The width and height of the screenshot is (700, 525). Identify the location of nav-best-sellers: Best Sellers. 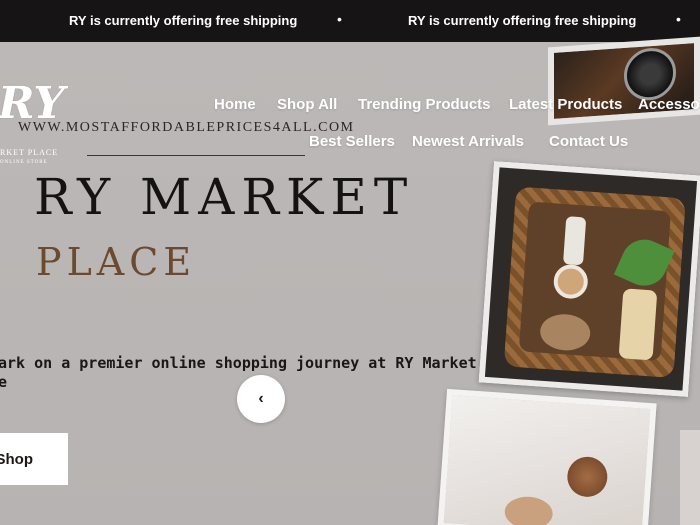
(352, 141).